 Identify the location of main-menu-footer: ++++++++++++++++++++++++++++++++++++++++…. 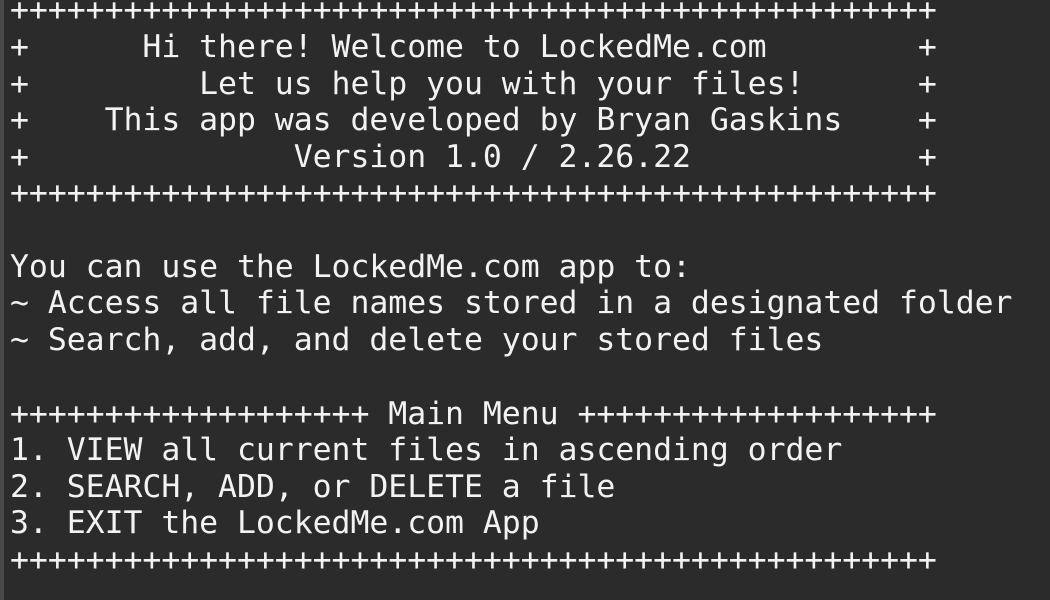
(473, 560).